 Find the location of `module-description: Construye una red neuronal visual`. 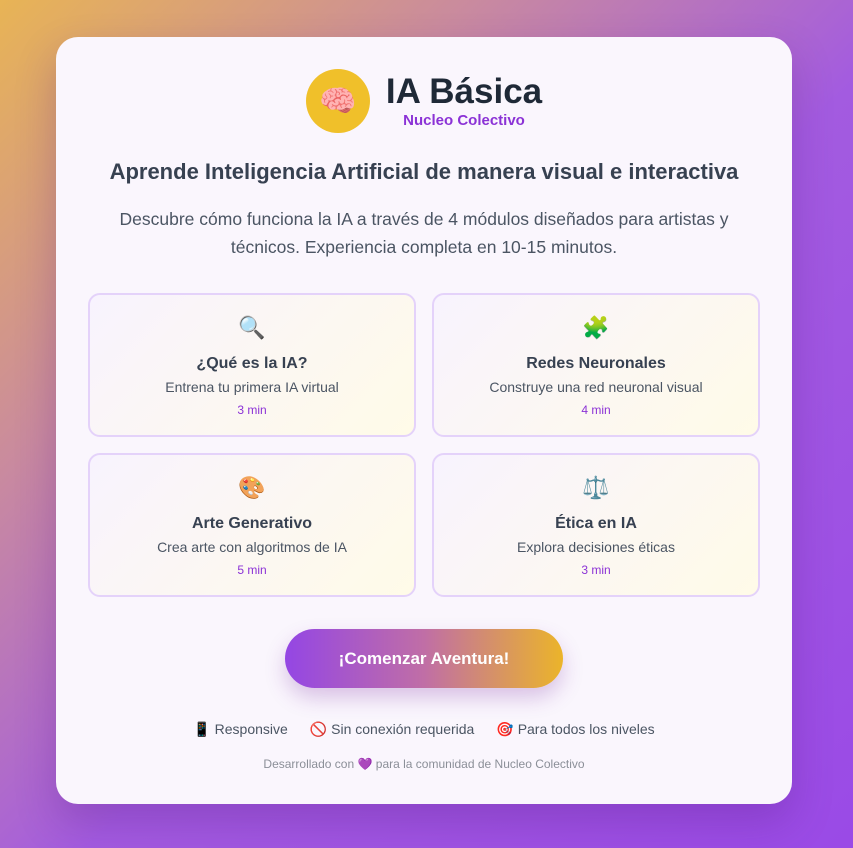

module-description: Construye una red neuronal visual is located at coordinates (596, 387).